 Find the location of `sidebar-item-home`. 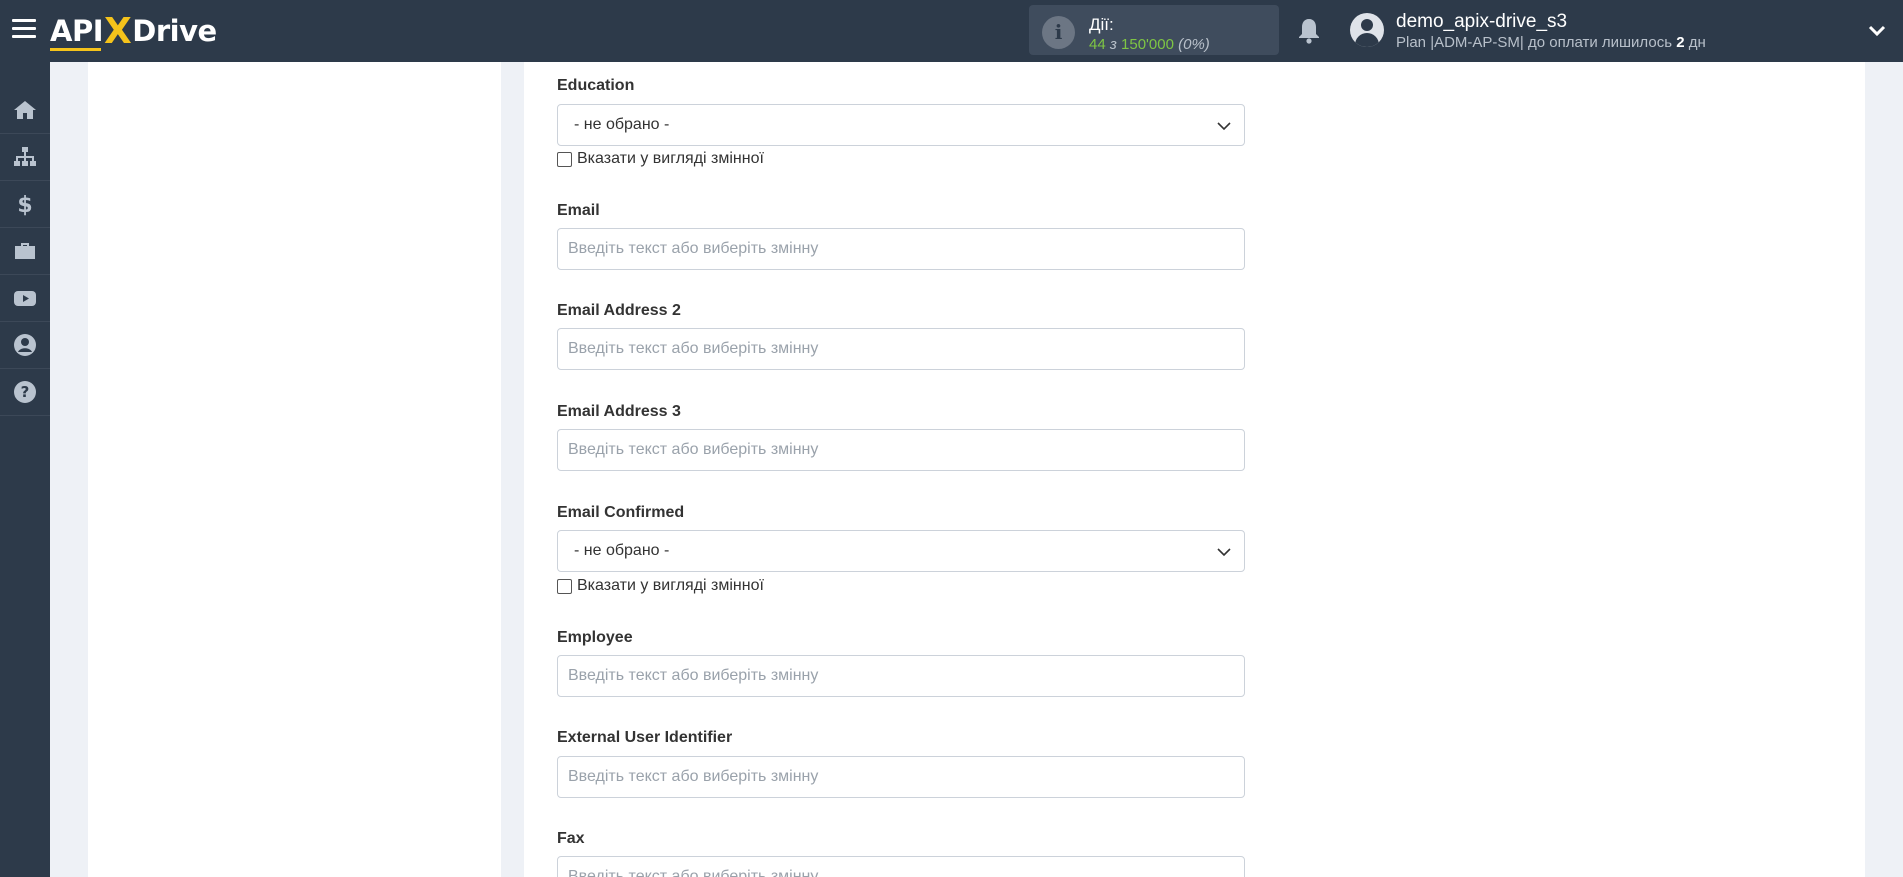

sidebar-item-home is located at coordinates (25, 110).